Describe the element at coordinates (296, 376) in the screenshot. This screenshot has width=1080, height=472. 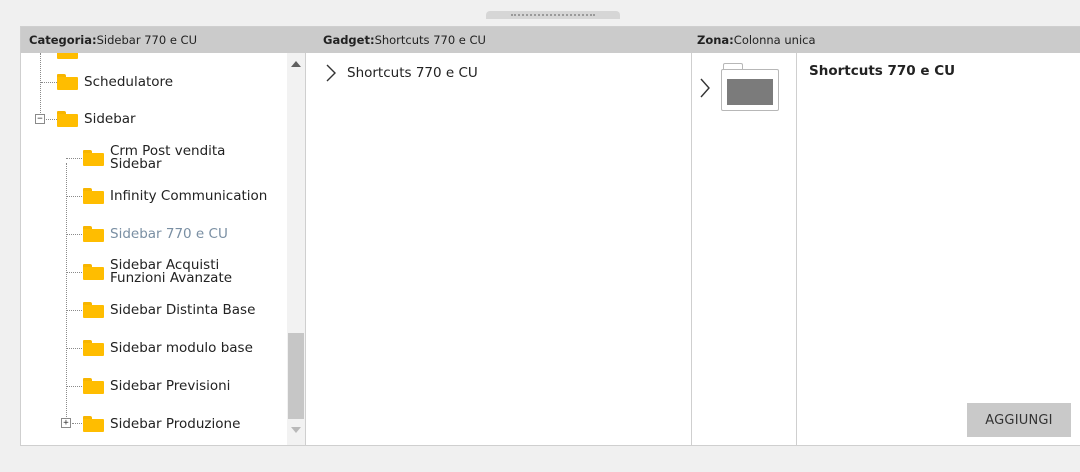
I see `scrollbar-thumb` at that location.